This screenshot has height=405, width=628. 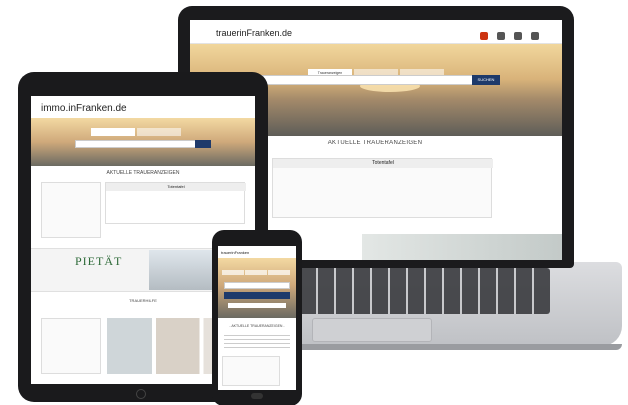 What do you see at coordinates (254, 33) in the screenshot?
I see `laptop-site-logo: trauerinFranken.de` at bounding box center [254, 33].